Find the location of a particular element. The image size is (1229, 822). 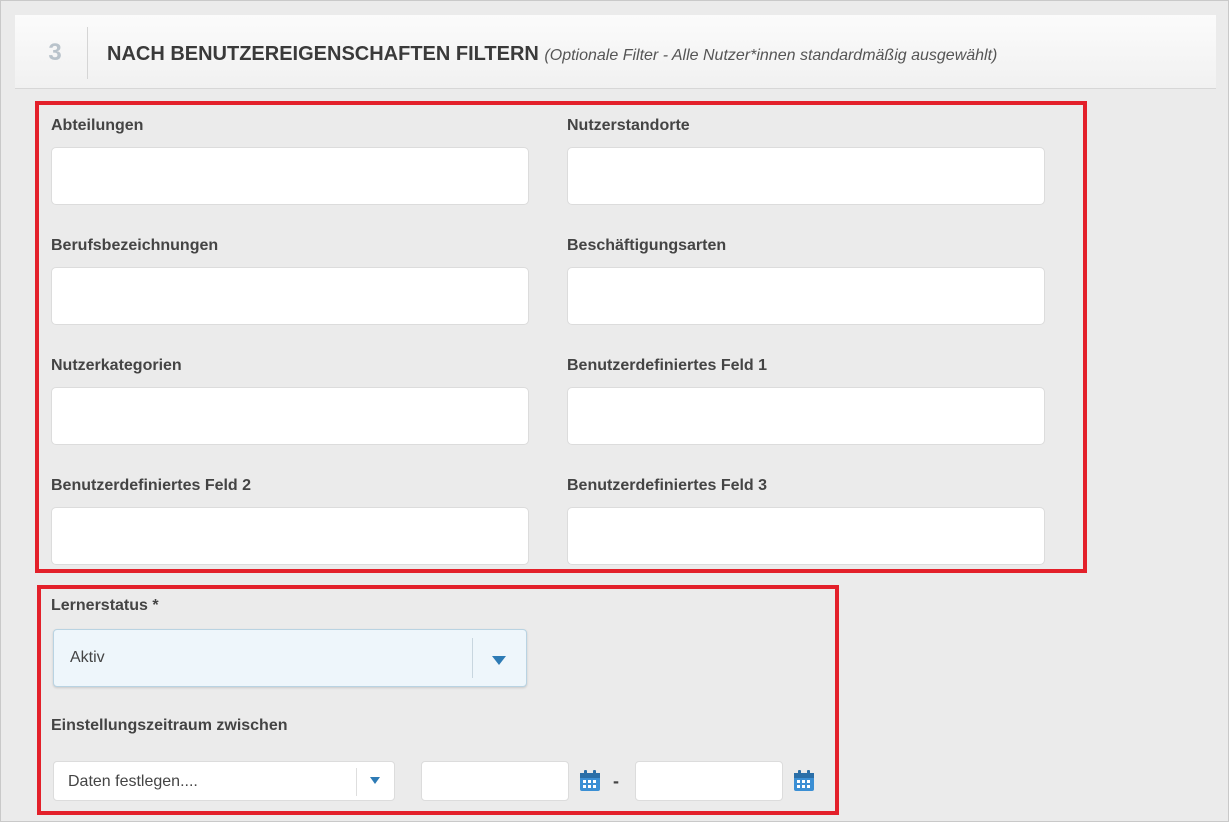

custom-field-2-label: Benutzerdefiniertes Feld 2 is located at coordinates (151, 485).